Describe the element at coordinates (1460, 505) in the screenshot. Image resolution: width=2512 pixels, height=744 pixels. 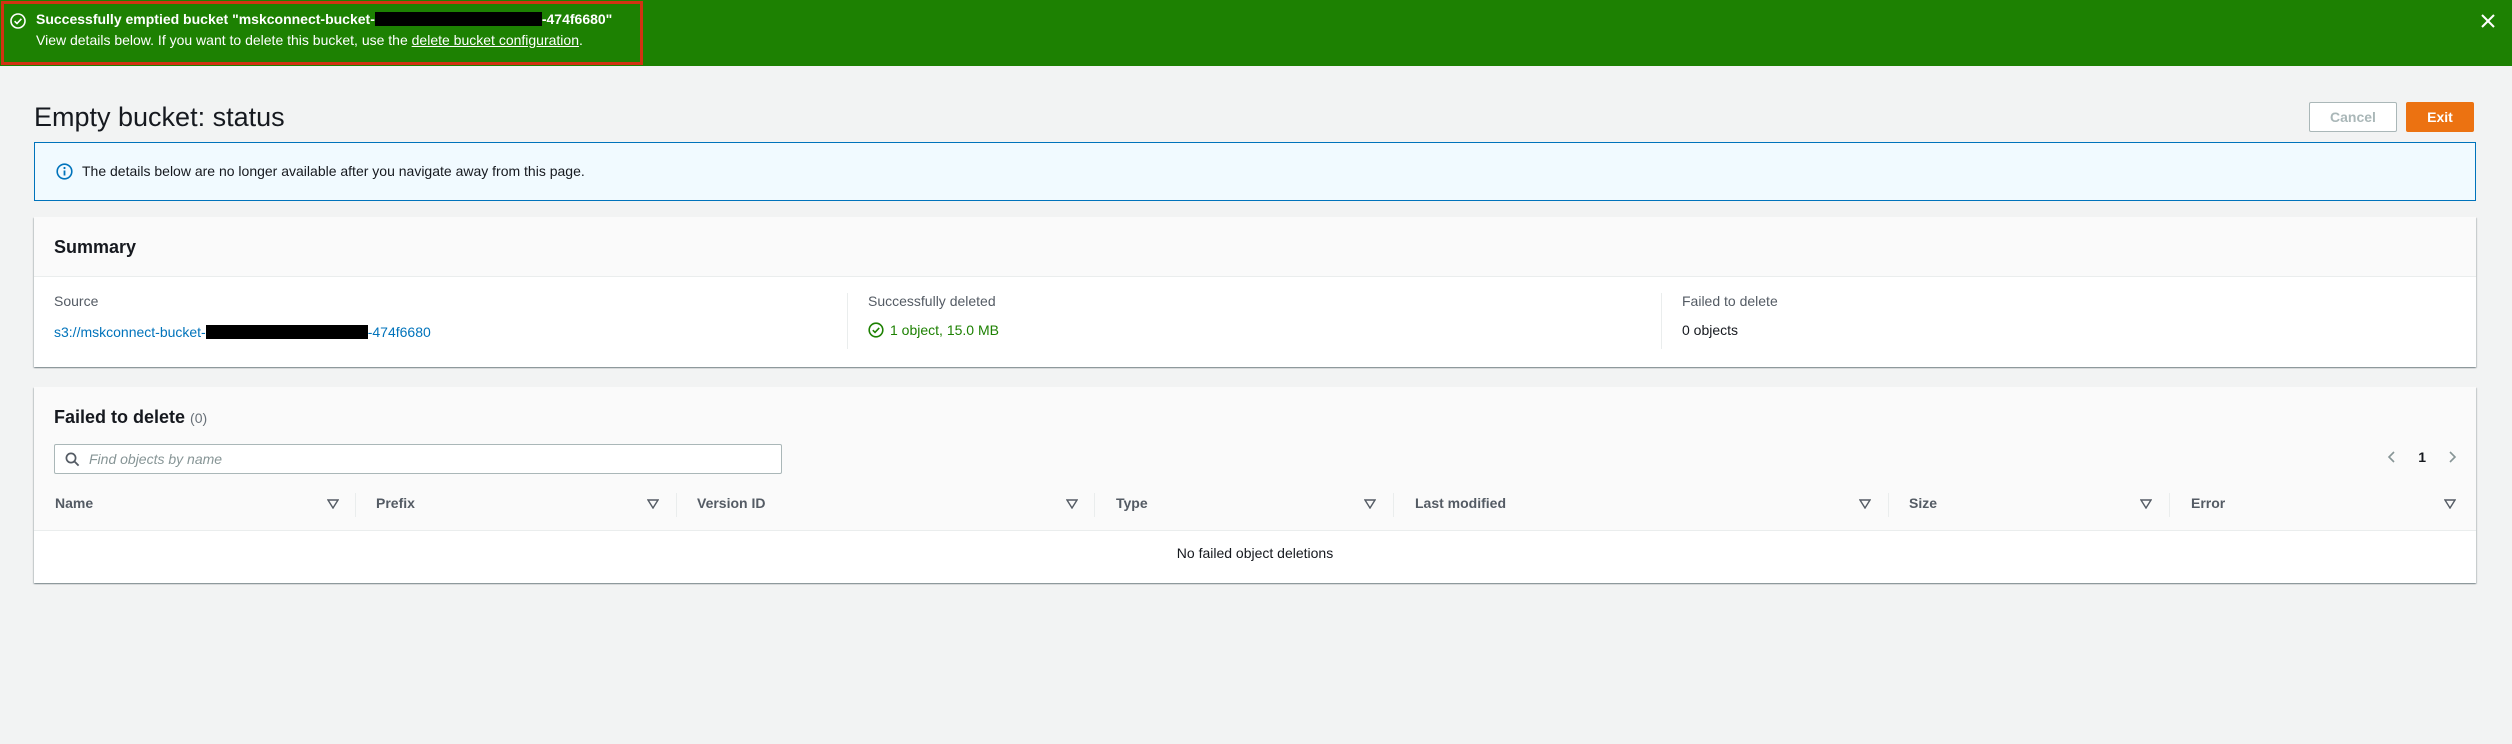
I see `column-header-last-modified: Last modified` at that location.